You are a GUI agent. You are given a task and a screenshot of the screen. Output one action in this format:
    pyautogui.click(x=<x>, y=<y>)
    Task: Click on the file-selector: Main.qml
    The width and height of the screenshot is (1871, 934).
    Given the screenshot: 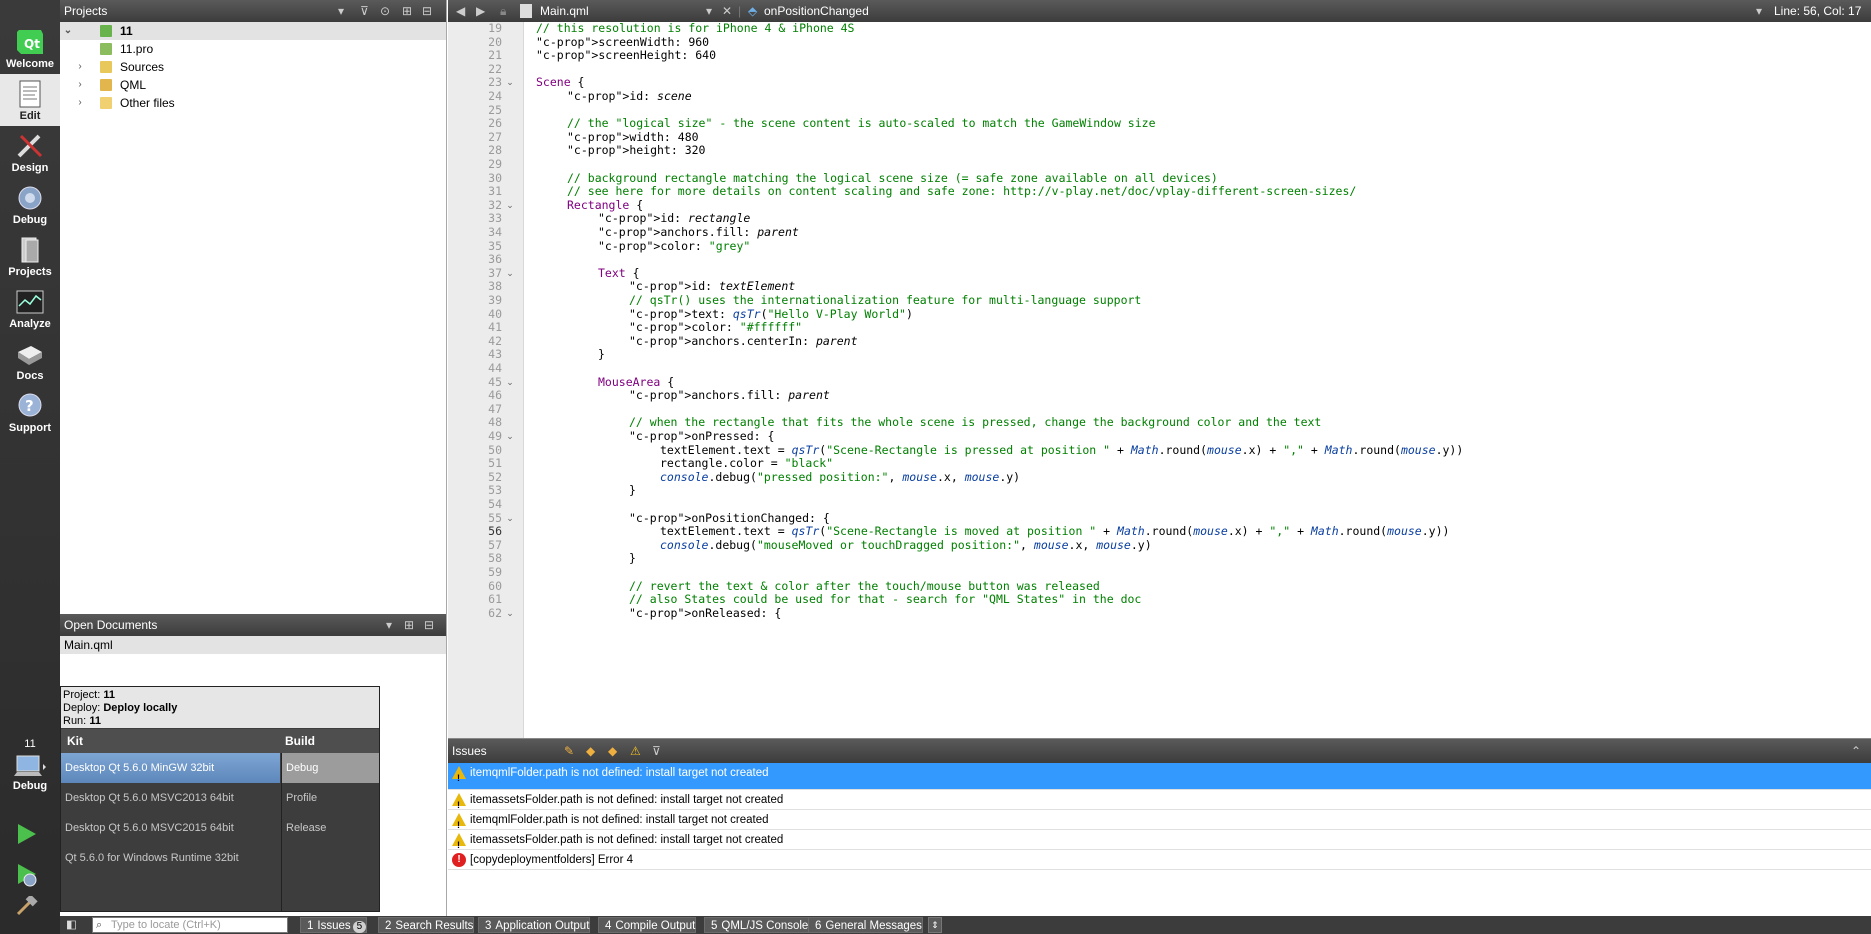 What is the action you would take?
    pyautogui.click(x=564, y=11)
    